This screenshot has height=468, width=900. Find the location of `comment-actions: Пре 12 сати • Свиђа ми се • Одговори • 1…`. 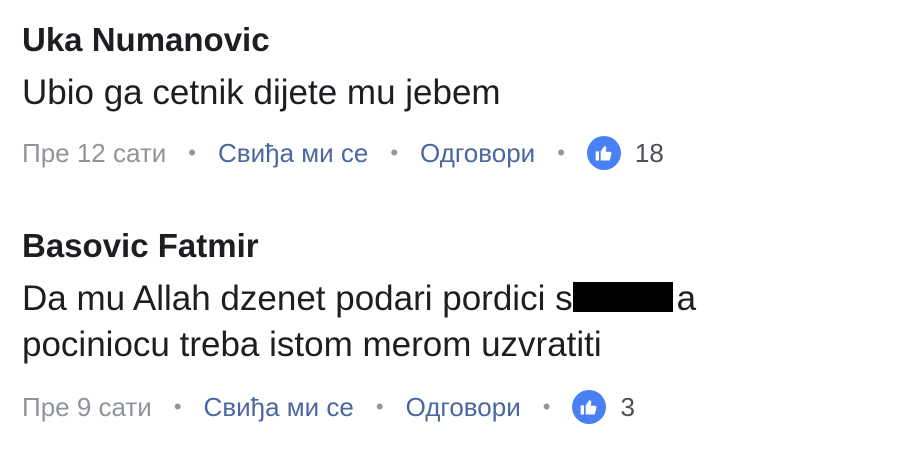

comment-actions: Пре 12 сати • Свиђа ми се • Одговори • 1… is located at coordinates (461, 153).